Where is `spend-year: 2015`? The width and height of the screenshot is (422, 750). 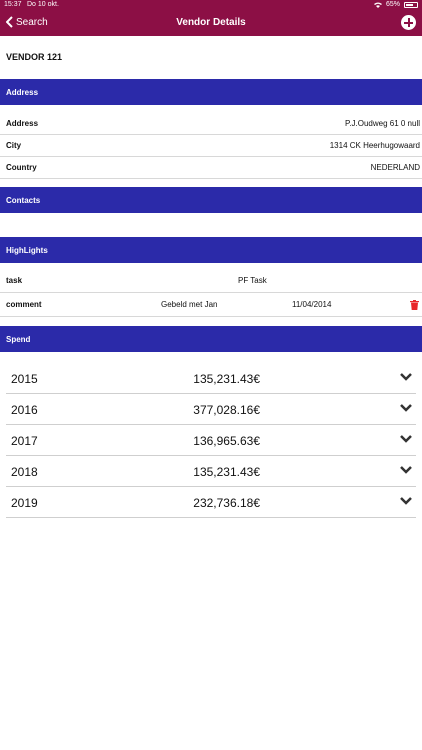 spend-year: 2015 is located at coordinates (24, 379).